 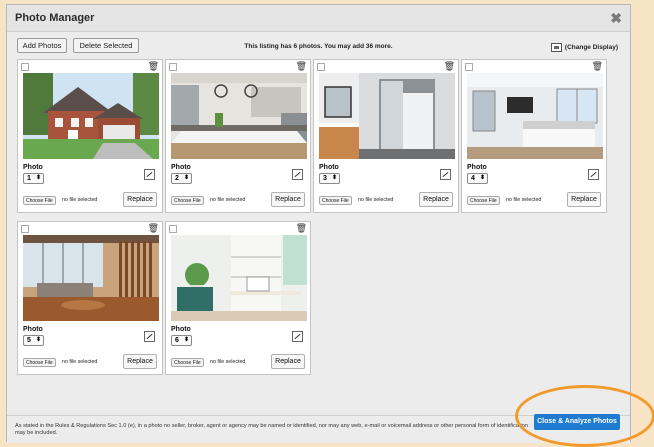 What do you see at coordinates (33, 178) in the screenshot?
I see `photo-order-select: 1 ⬍` at bounding box center [33, 178].